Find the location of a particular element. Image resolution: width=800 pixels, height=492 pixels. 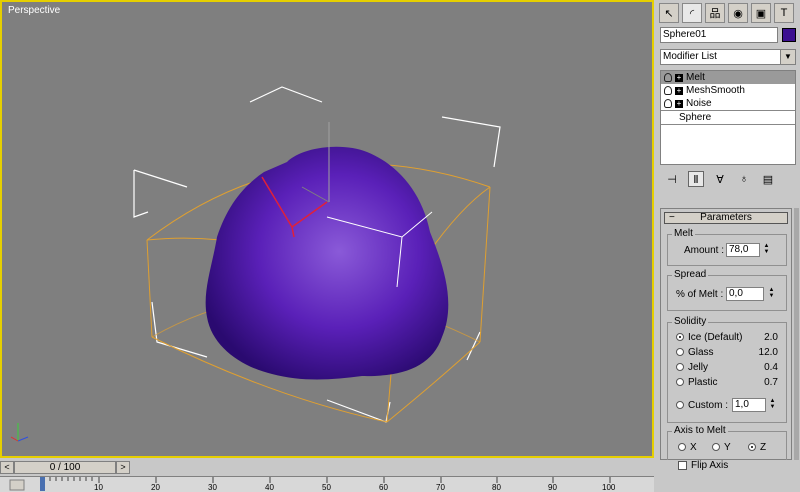

axis-z-option: Z is located at coordinates (757, 447).